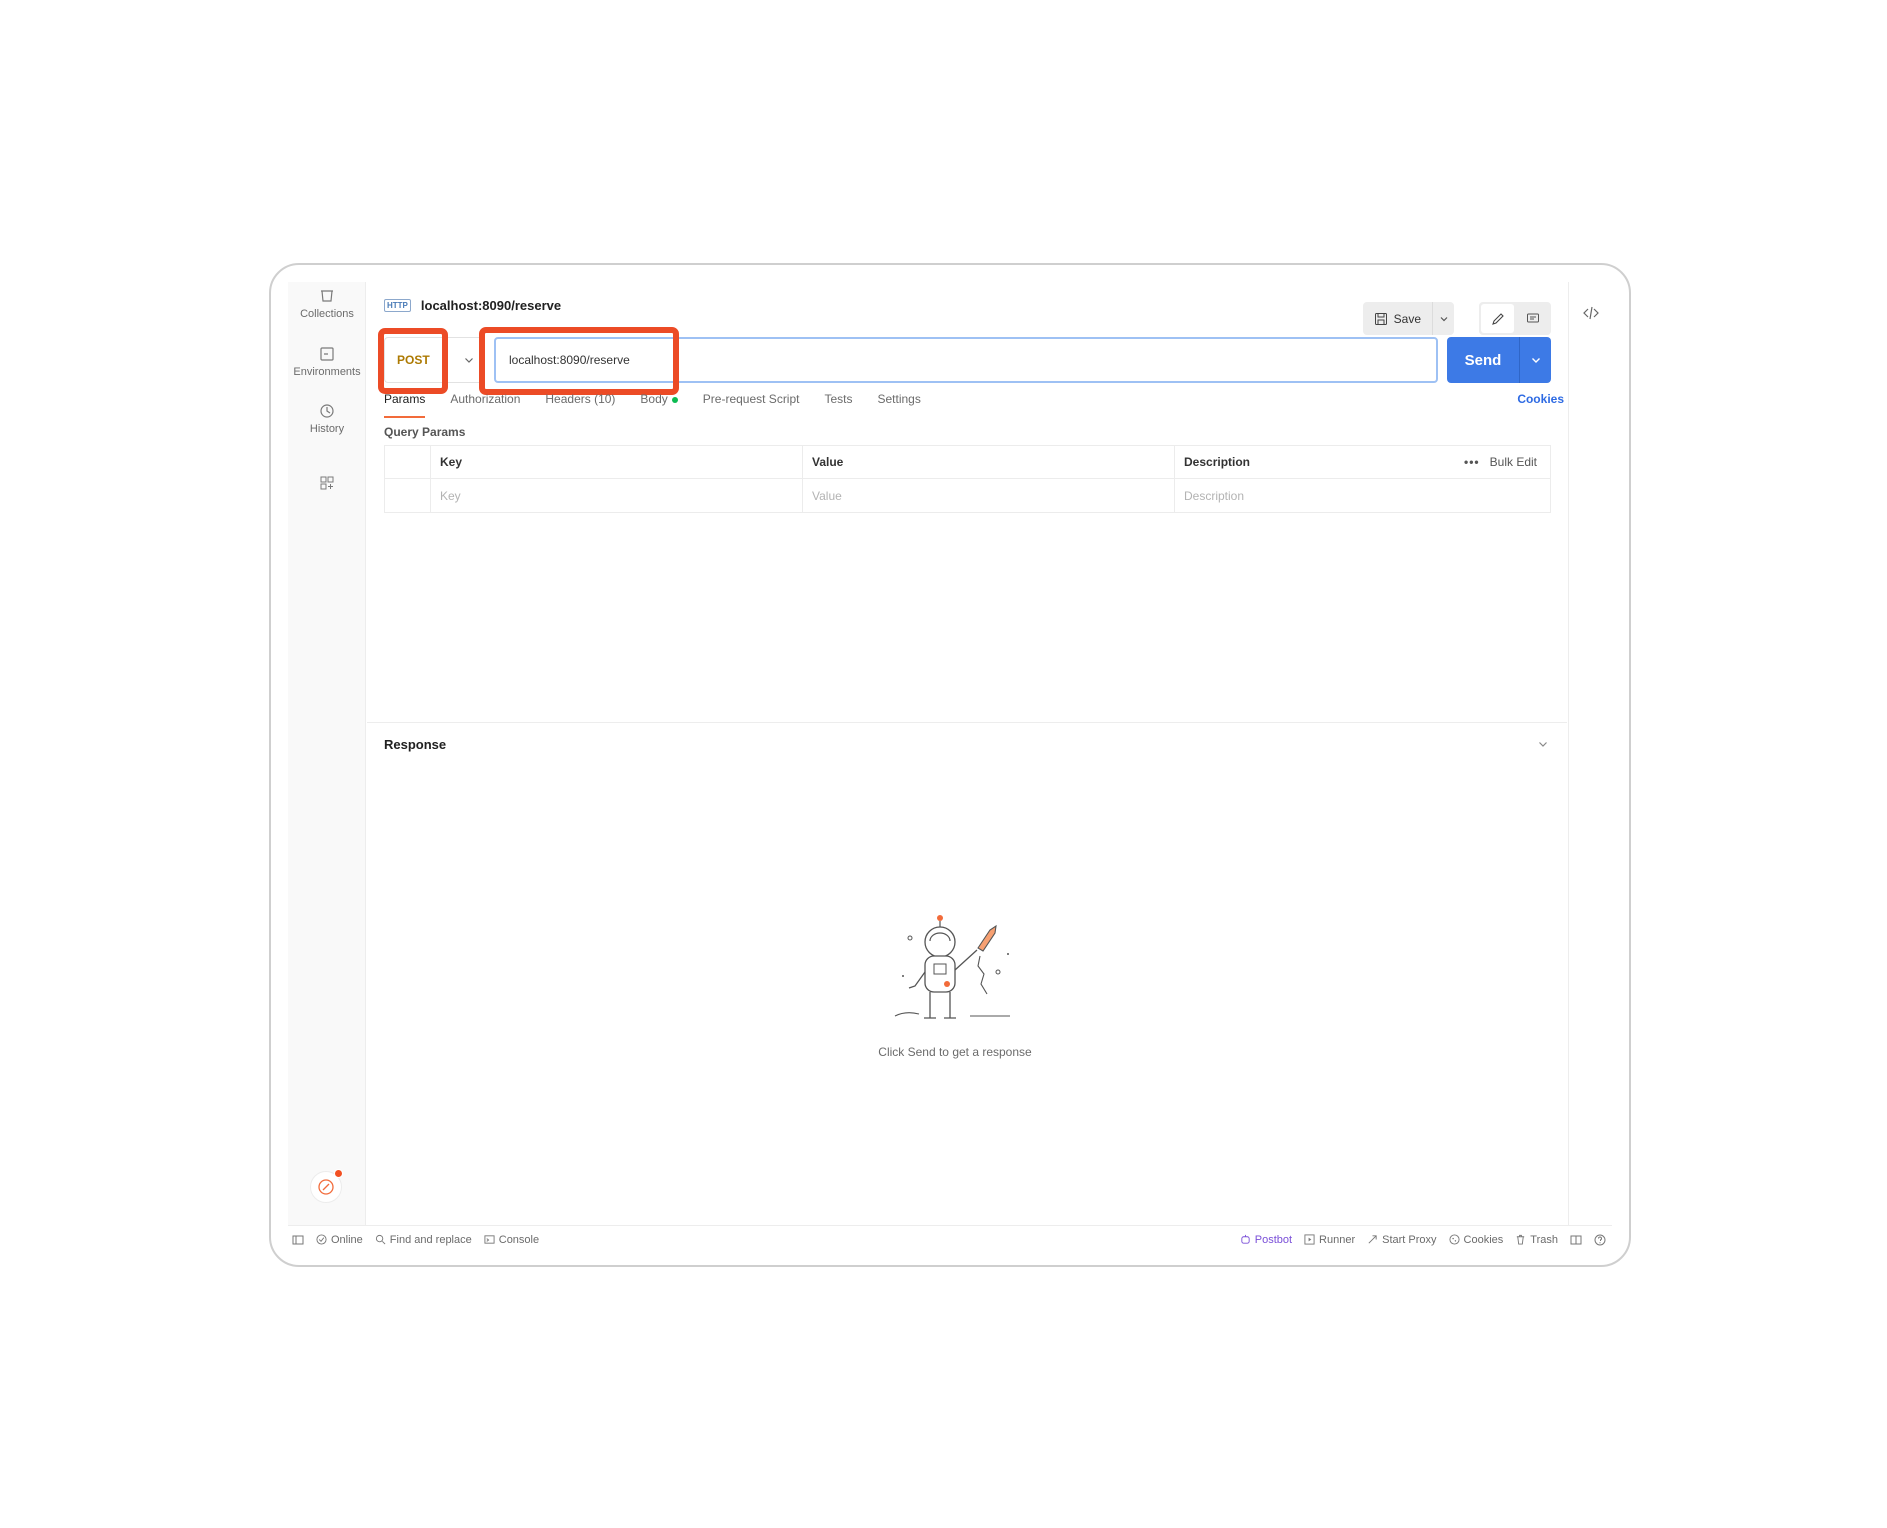 This screenshot has height=1528, width=1887. I want to click on layout-toggle-button, so click(1576, 1240).